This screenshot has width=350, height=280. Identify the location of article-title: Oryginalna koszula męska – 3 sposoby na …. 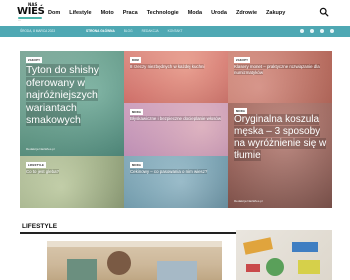
(281, 138).